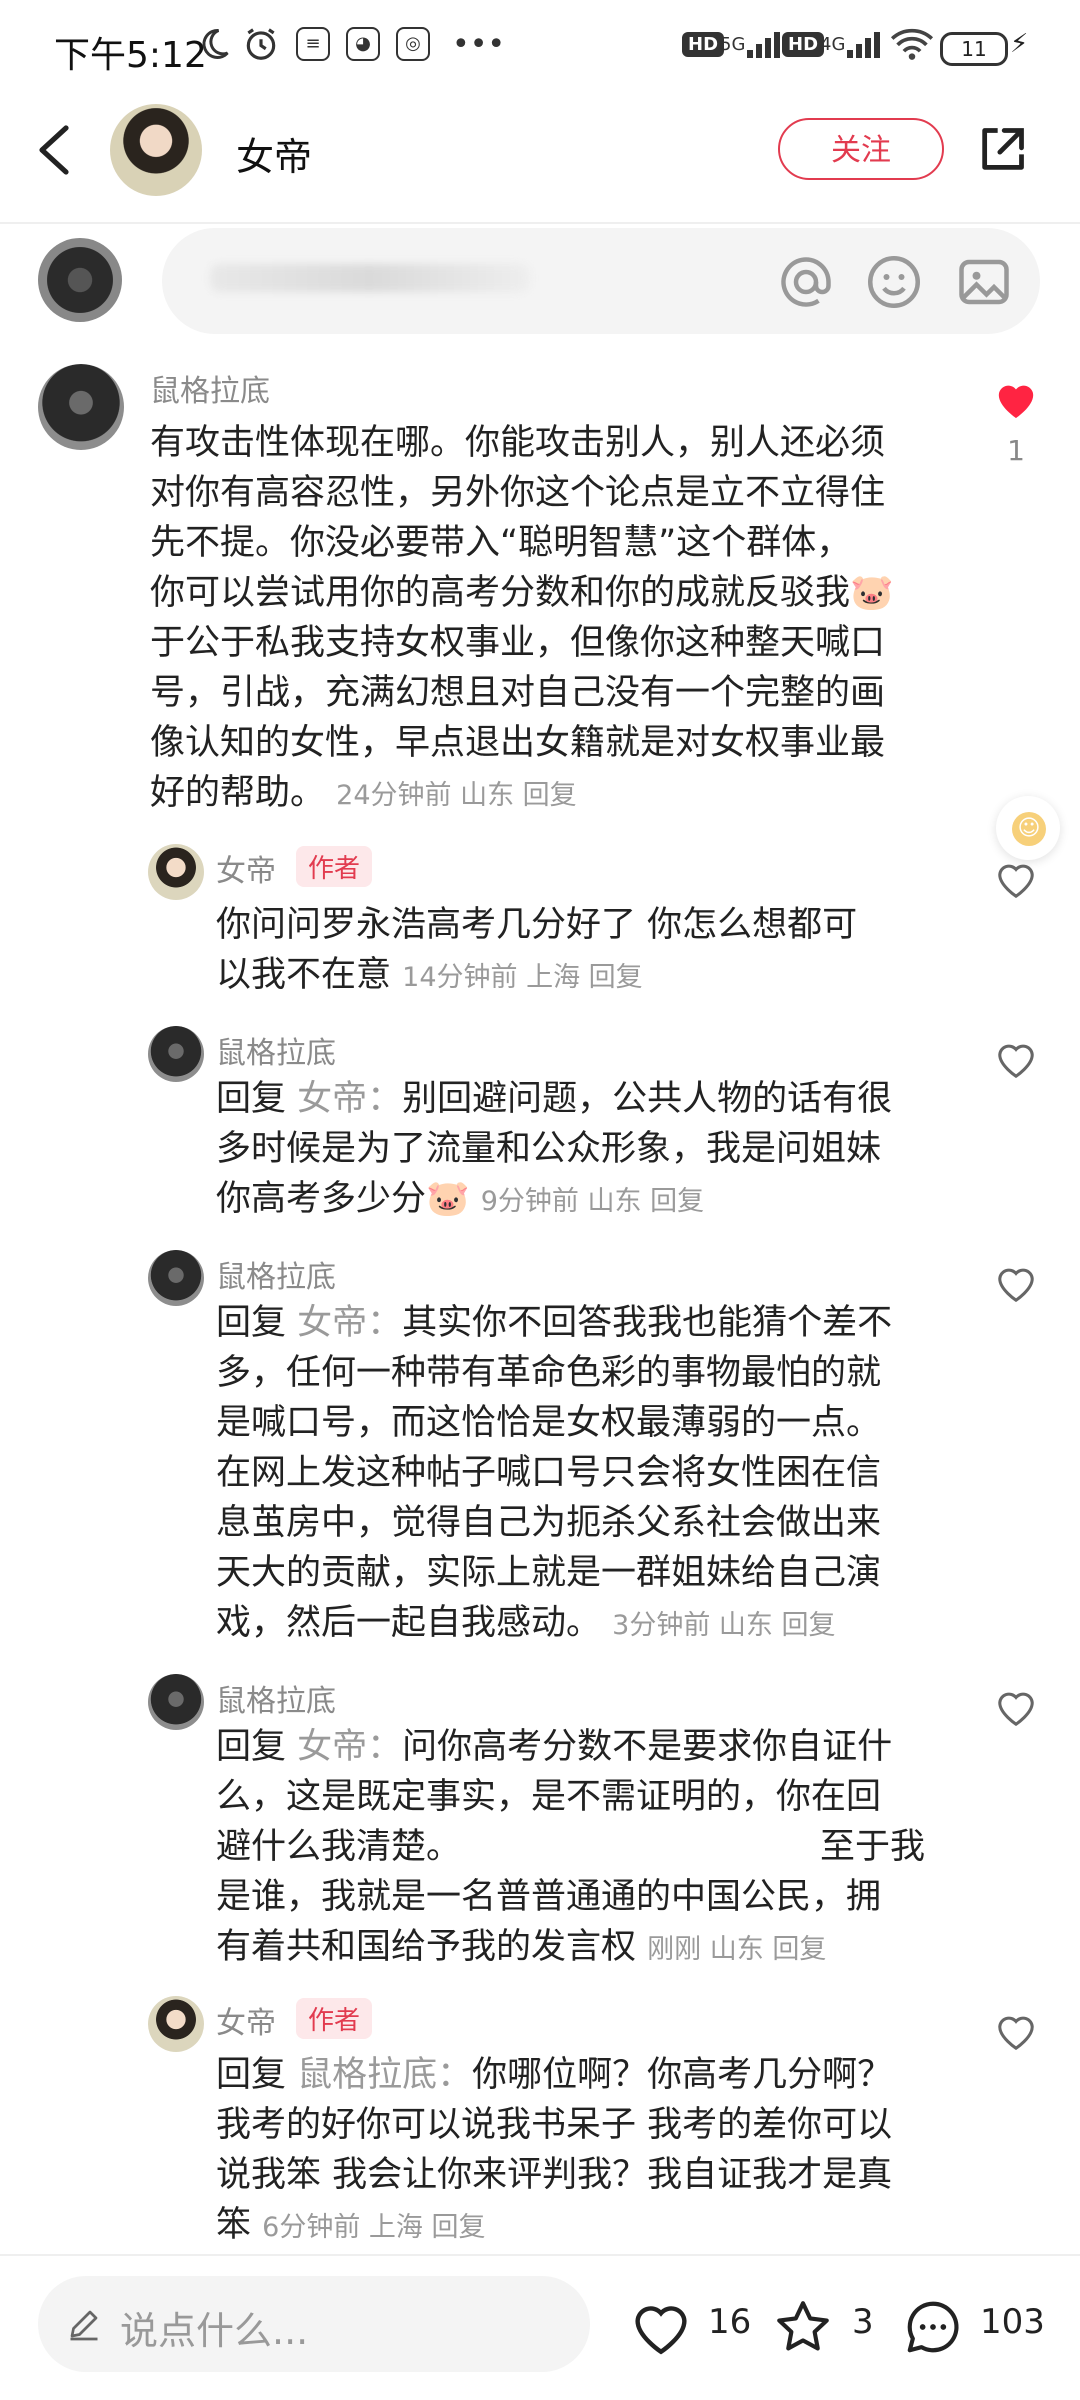 This screenshot has width=1080, height=2400. What do you see at coordinates (724, 1625) in the screenshot?
I see `comment-meta: 3分钟前 山东 回复` at bounding box center [724, 1625].